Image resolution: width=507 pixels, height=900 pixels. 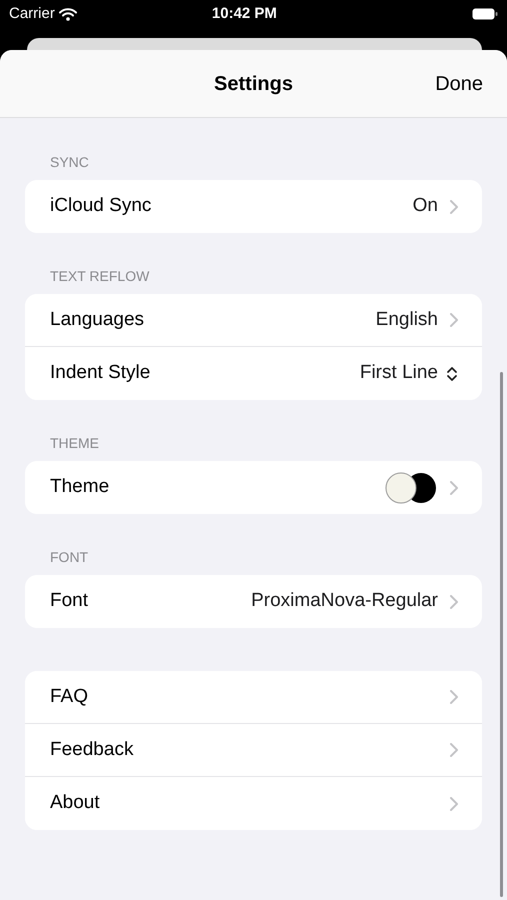 What do you see at coordinates (32, 14) in the screenshot?
I see `carrier-label: Carrier` at bounding box center [32, 14].